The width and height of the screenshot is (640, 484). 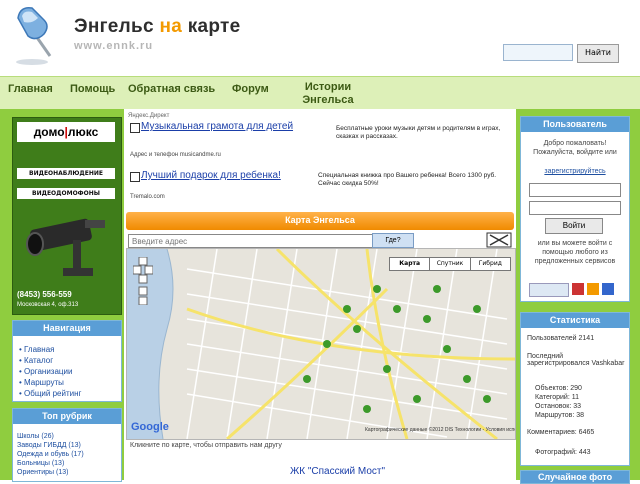 What do you see at coordinates (560, 415) in the screenshot?
I see `stats-item: Маршрутов: 38` at bounding box center [560, 415].